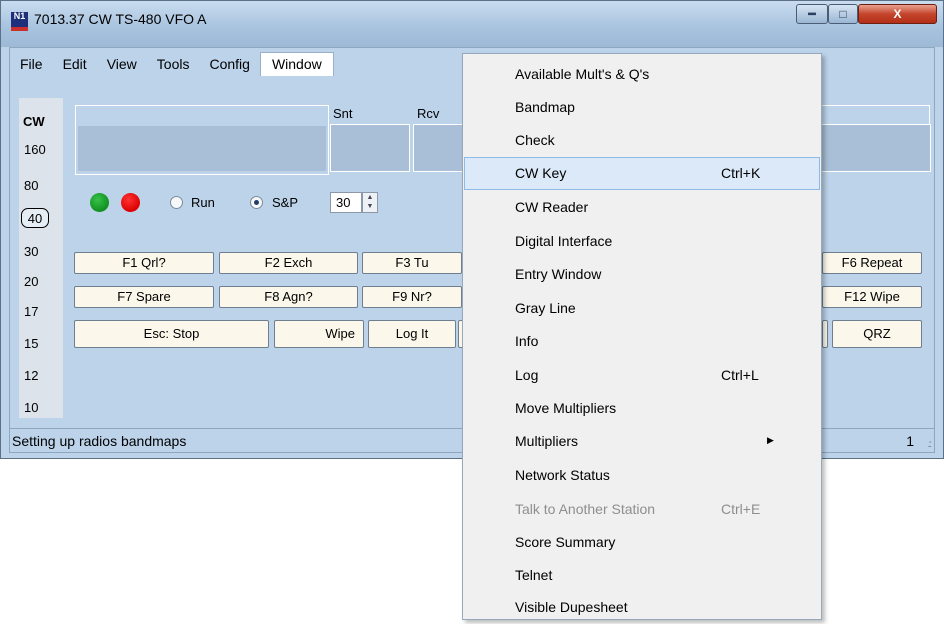  Describe the element at coordinates (31, 343) in the screenshot. I see `band-15: 15` at that location.